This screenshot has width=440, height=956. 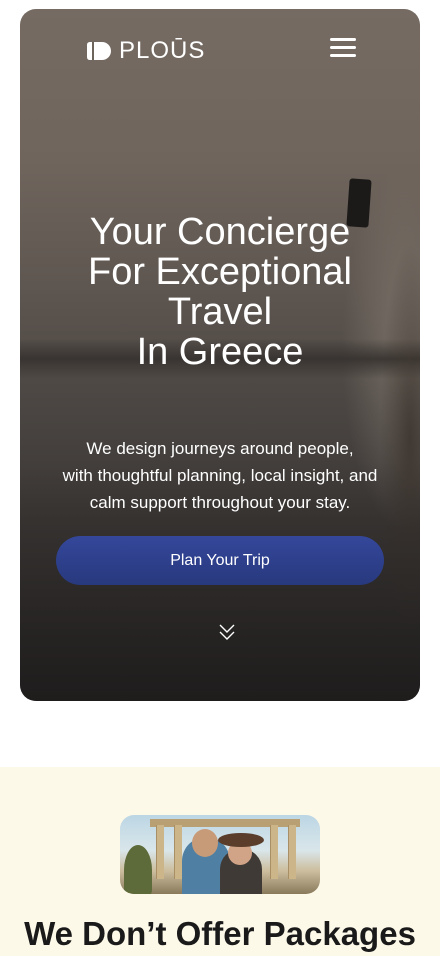 What do you see at coordinates (220, 560) in the screenshot?
I see `plan-your-trip-button: Plan Your Trip` at bounding box center [220, 560].